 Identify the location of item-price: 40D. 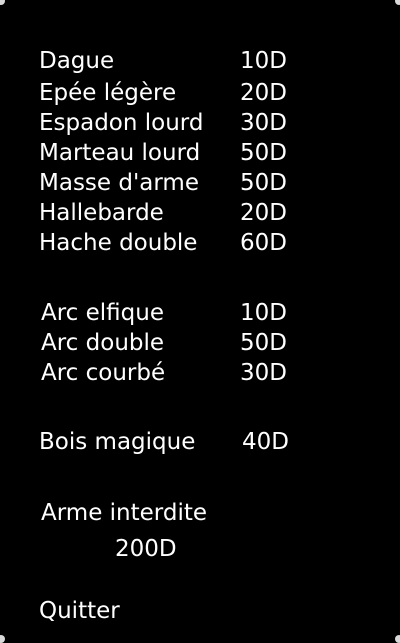
(265, 442).